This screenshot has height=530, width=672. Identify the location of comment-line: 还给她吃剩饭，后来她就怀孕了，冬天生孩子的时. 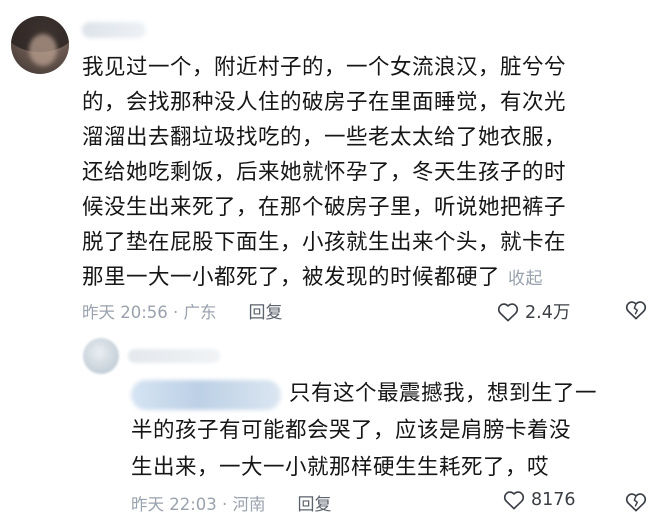
(324, 172).